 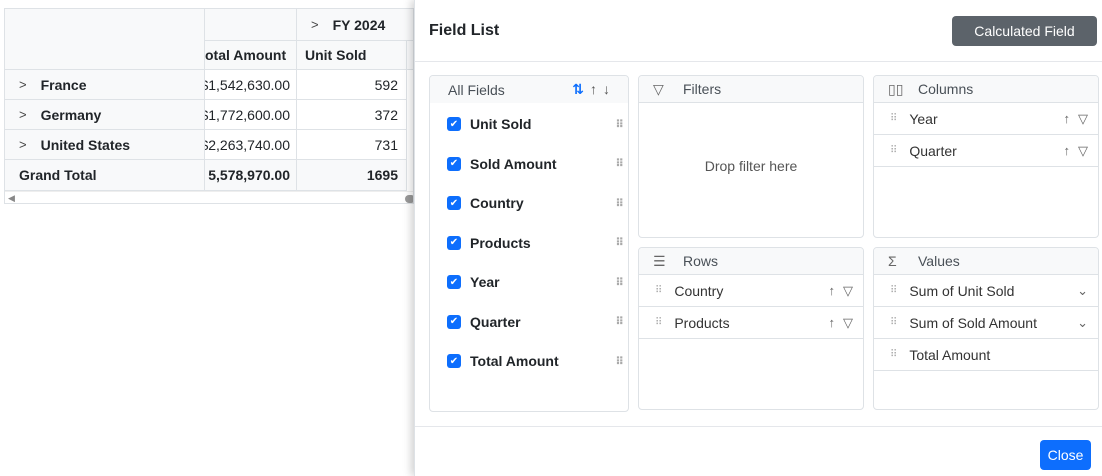 I want to click on row-header: > United States, so click(x=105, y=145).